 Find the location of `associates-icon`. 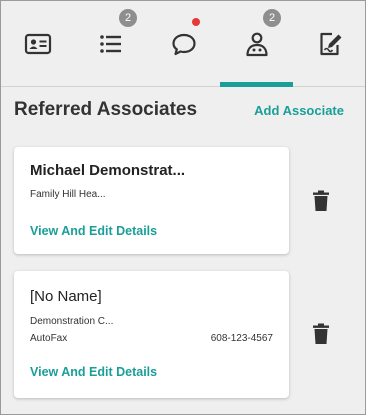

associates-icon is located at coordinates (256, 44).